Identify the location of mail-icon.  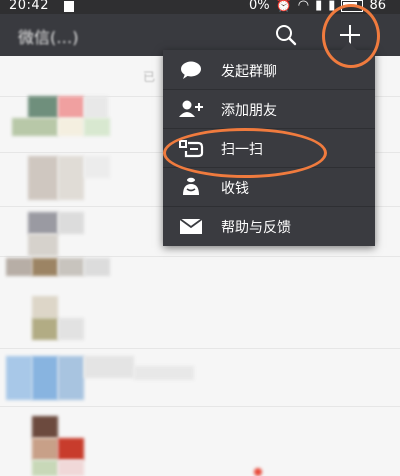
(191, 226).